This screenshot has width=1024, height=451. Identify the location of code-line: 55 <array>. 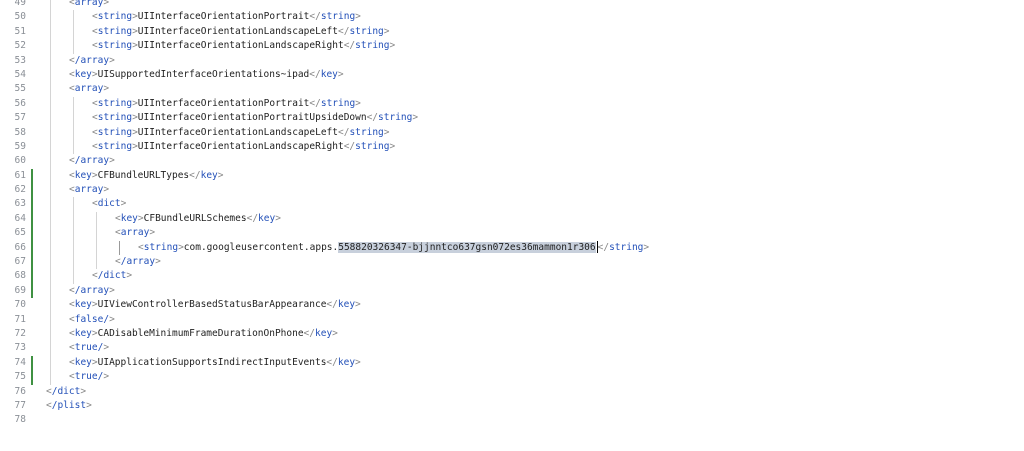
(512, 89).